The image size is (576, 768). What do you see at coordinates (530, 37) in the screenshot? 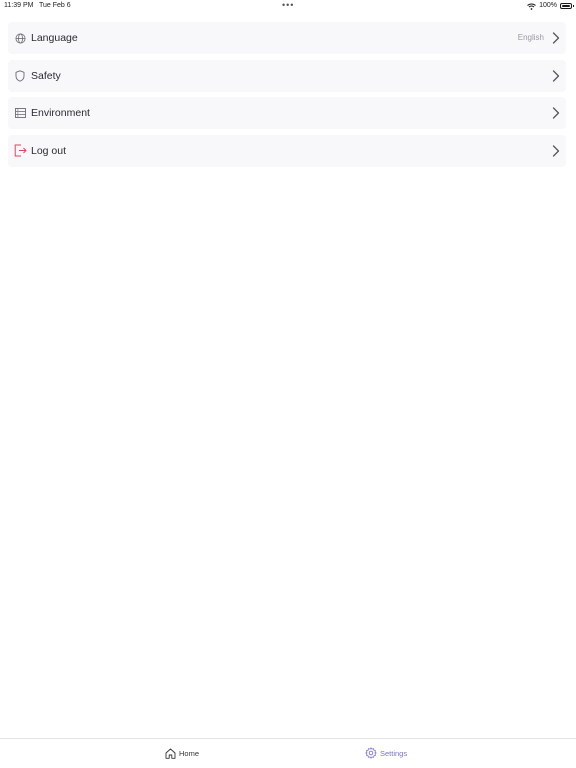
I see `language-value: English` at bounding box center [530, 37].